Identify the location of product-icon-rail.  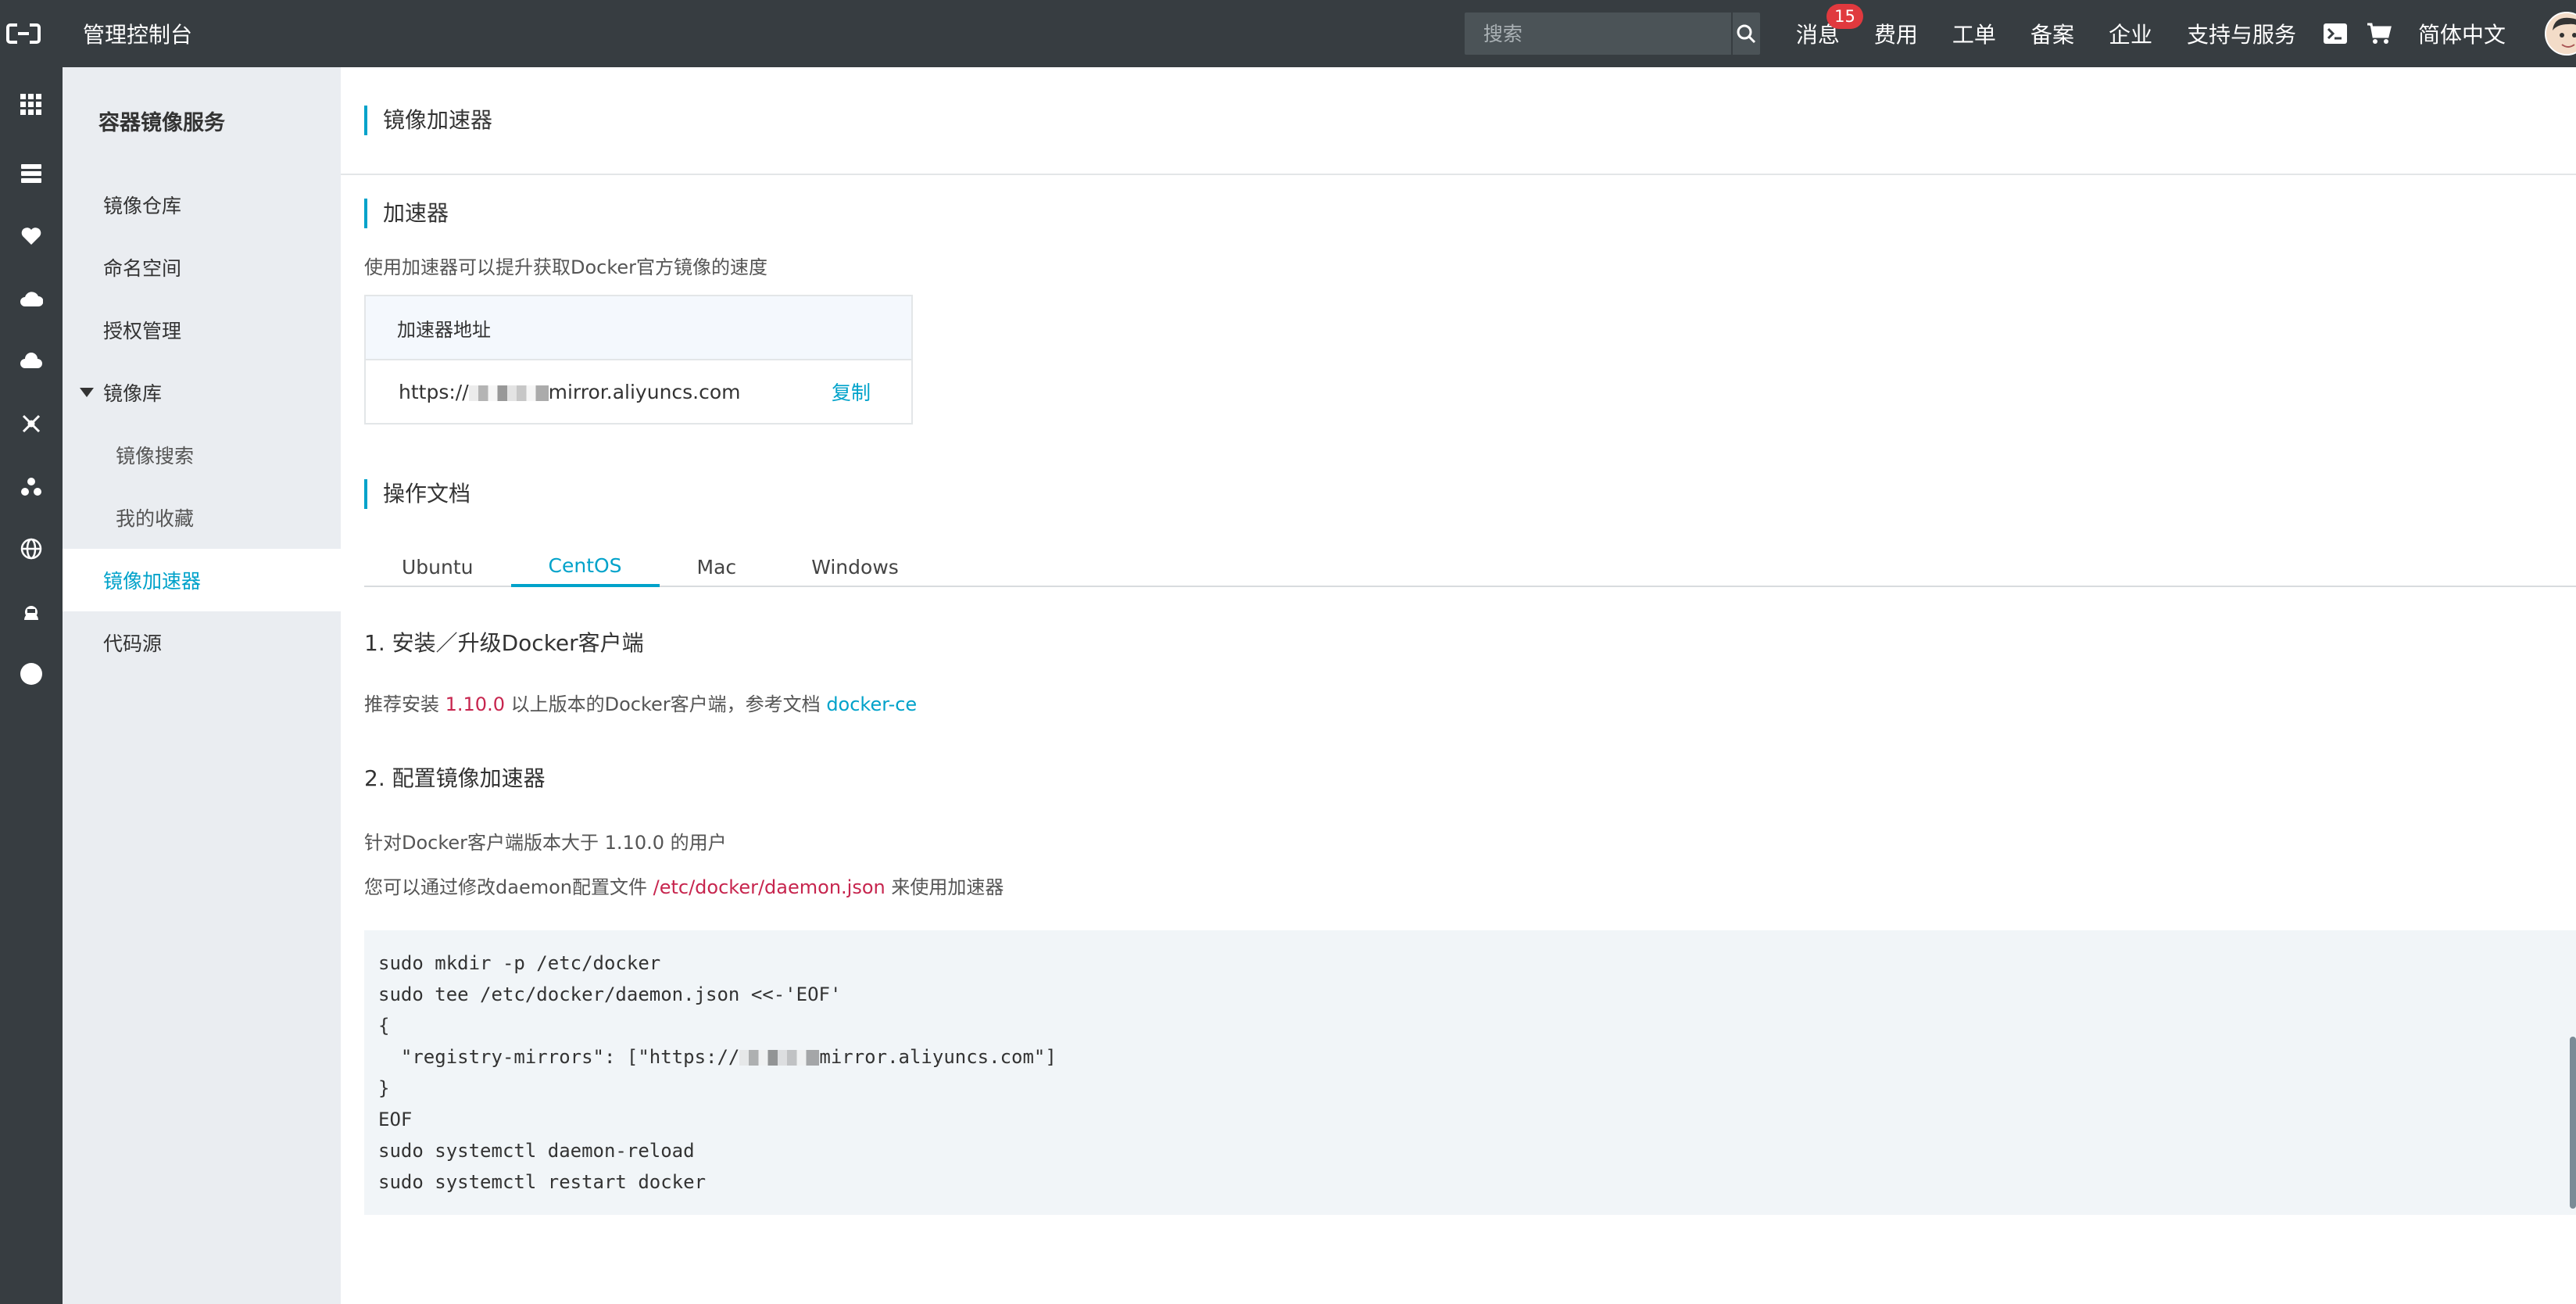
(31, 685).